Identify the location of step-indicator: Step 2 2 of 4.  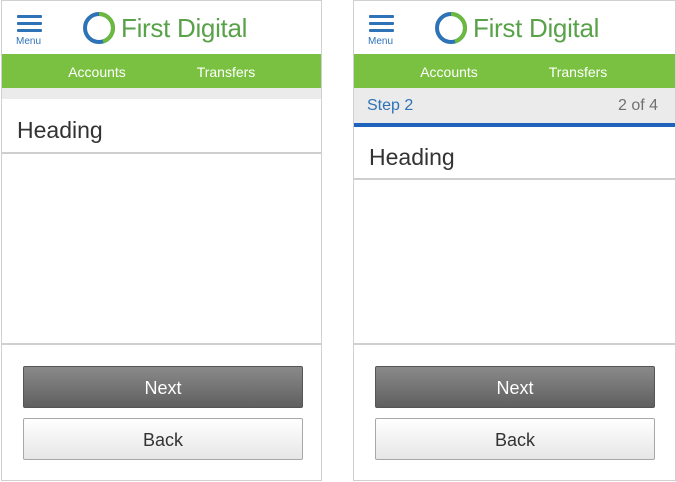
(514, 105).